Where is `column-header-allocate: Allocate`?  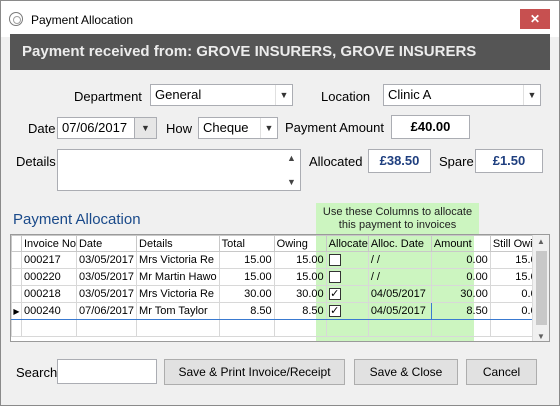 column-header-allocate: Allocate is located at coordinates (347, 243).